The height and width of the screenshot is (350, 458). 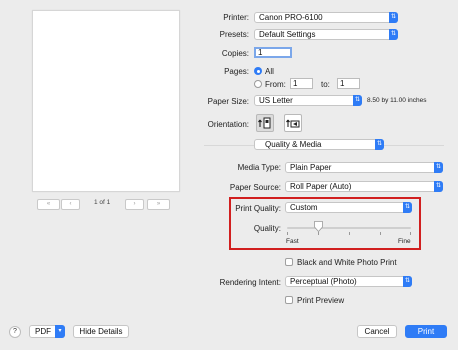 I want to click on pages-from-field: 1, so click(x=301, y=83).